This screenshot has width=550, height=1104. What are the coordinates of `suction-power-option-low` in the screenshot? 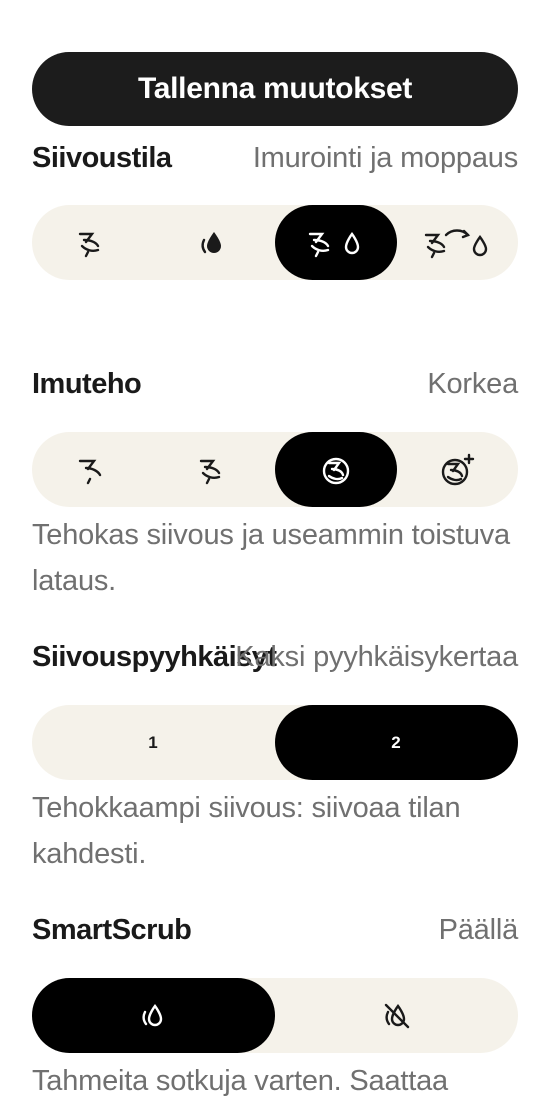 It's located at (93, 469).